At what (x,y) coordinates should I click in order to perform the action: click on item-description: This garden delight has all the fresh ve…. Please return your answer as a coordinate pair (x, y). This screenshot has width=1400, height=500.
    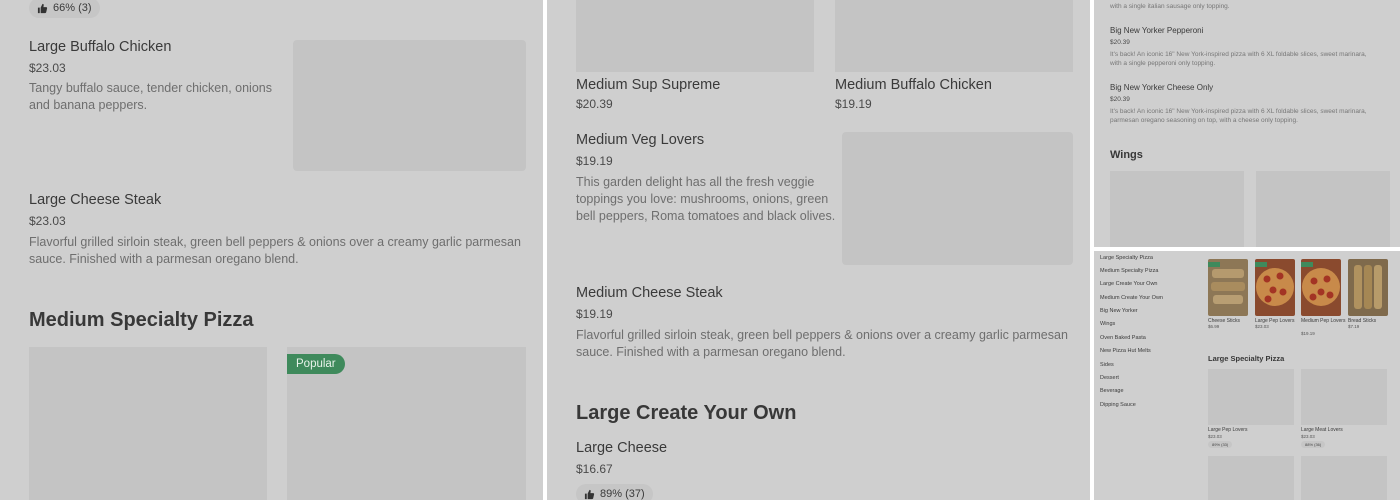
    Looking at the image, I should click on (695, 182).